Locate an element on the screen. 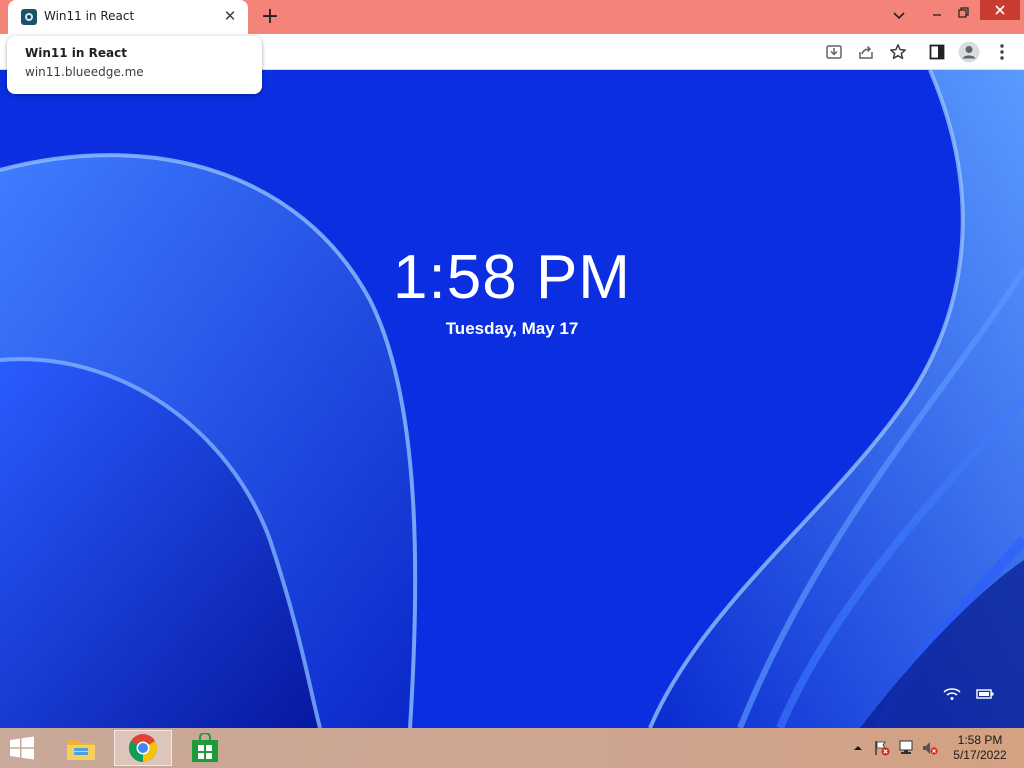 The height and width of the screenshot is (768, 1024). side-panel-icon is located at coordinates (937, 52).